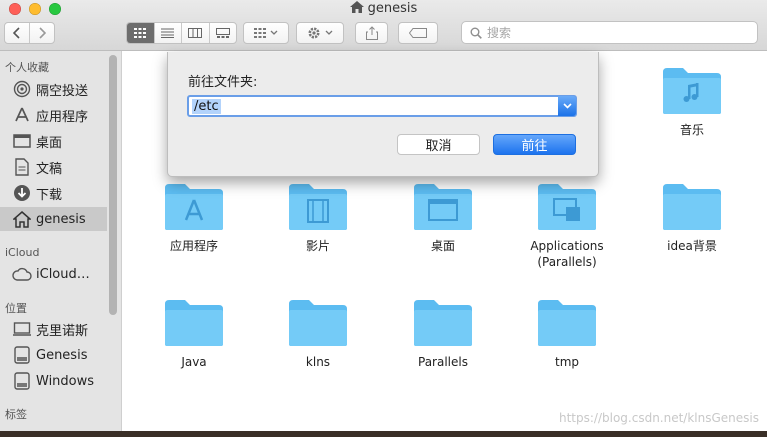  Describe the element at coordinates (22, 115) in the screenshot. I see `applications-icon` at that location.